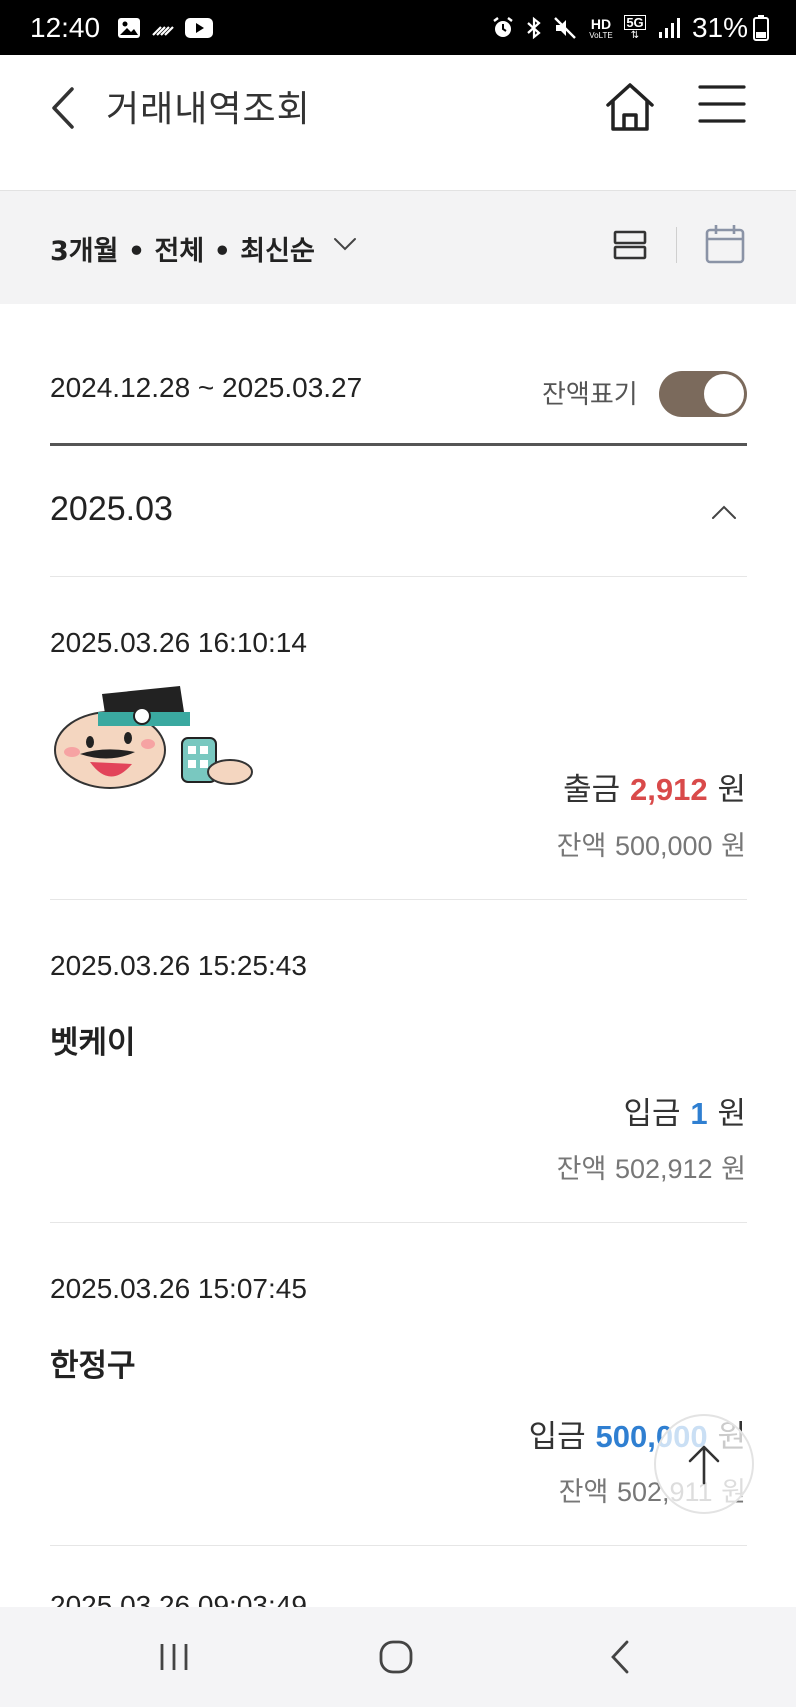 The width and height of the screenshot is (796, 1707). Describe the element at coordinates (503, 28) in the screenshot. I see `alarm-icon` at that location.